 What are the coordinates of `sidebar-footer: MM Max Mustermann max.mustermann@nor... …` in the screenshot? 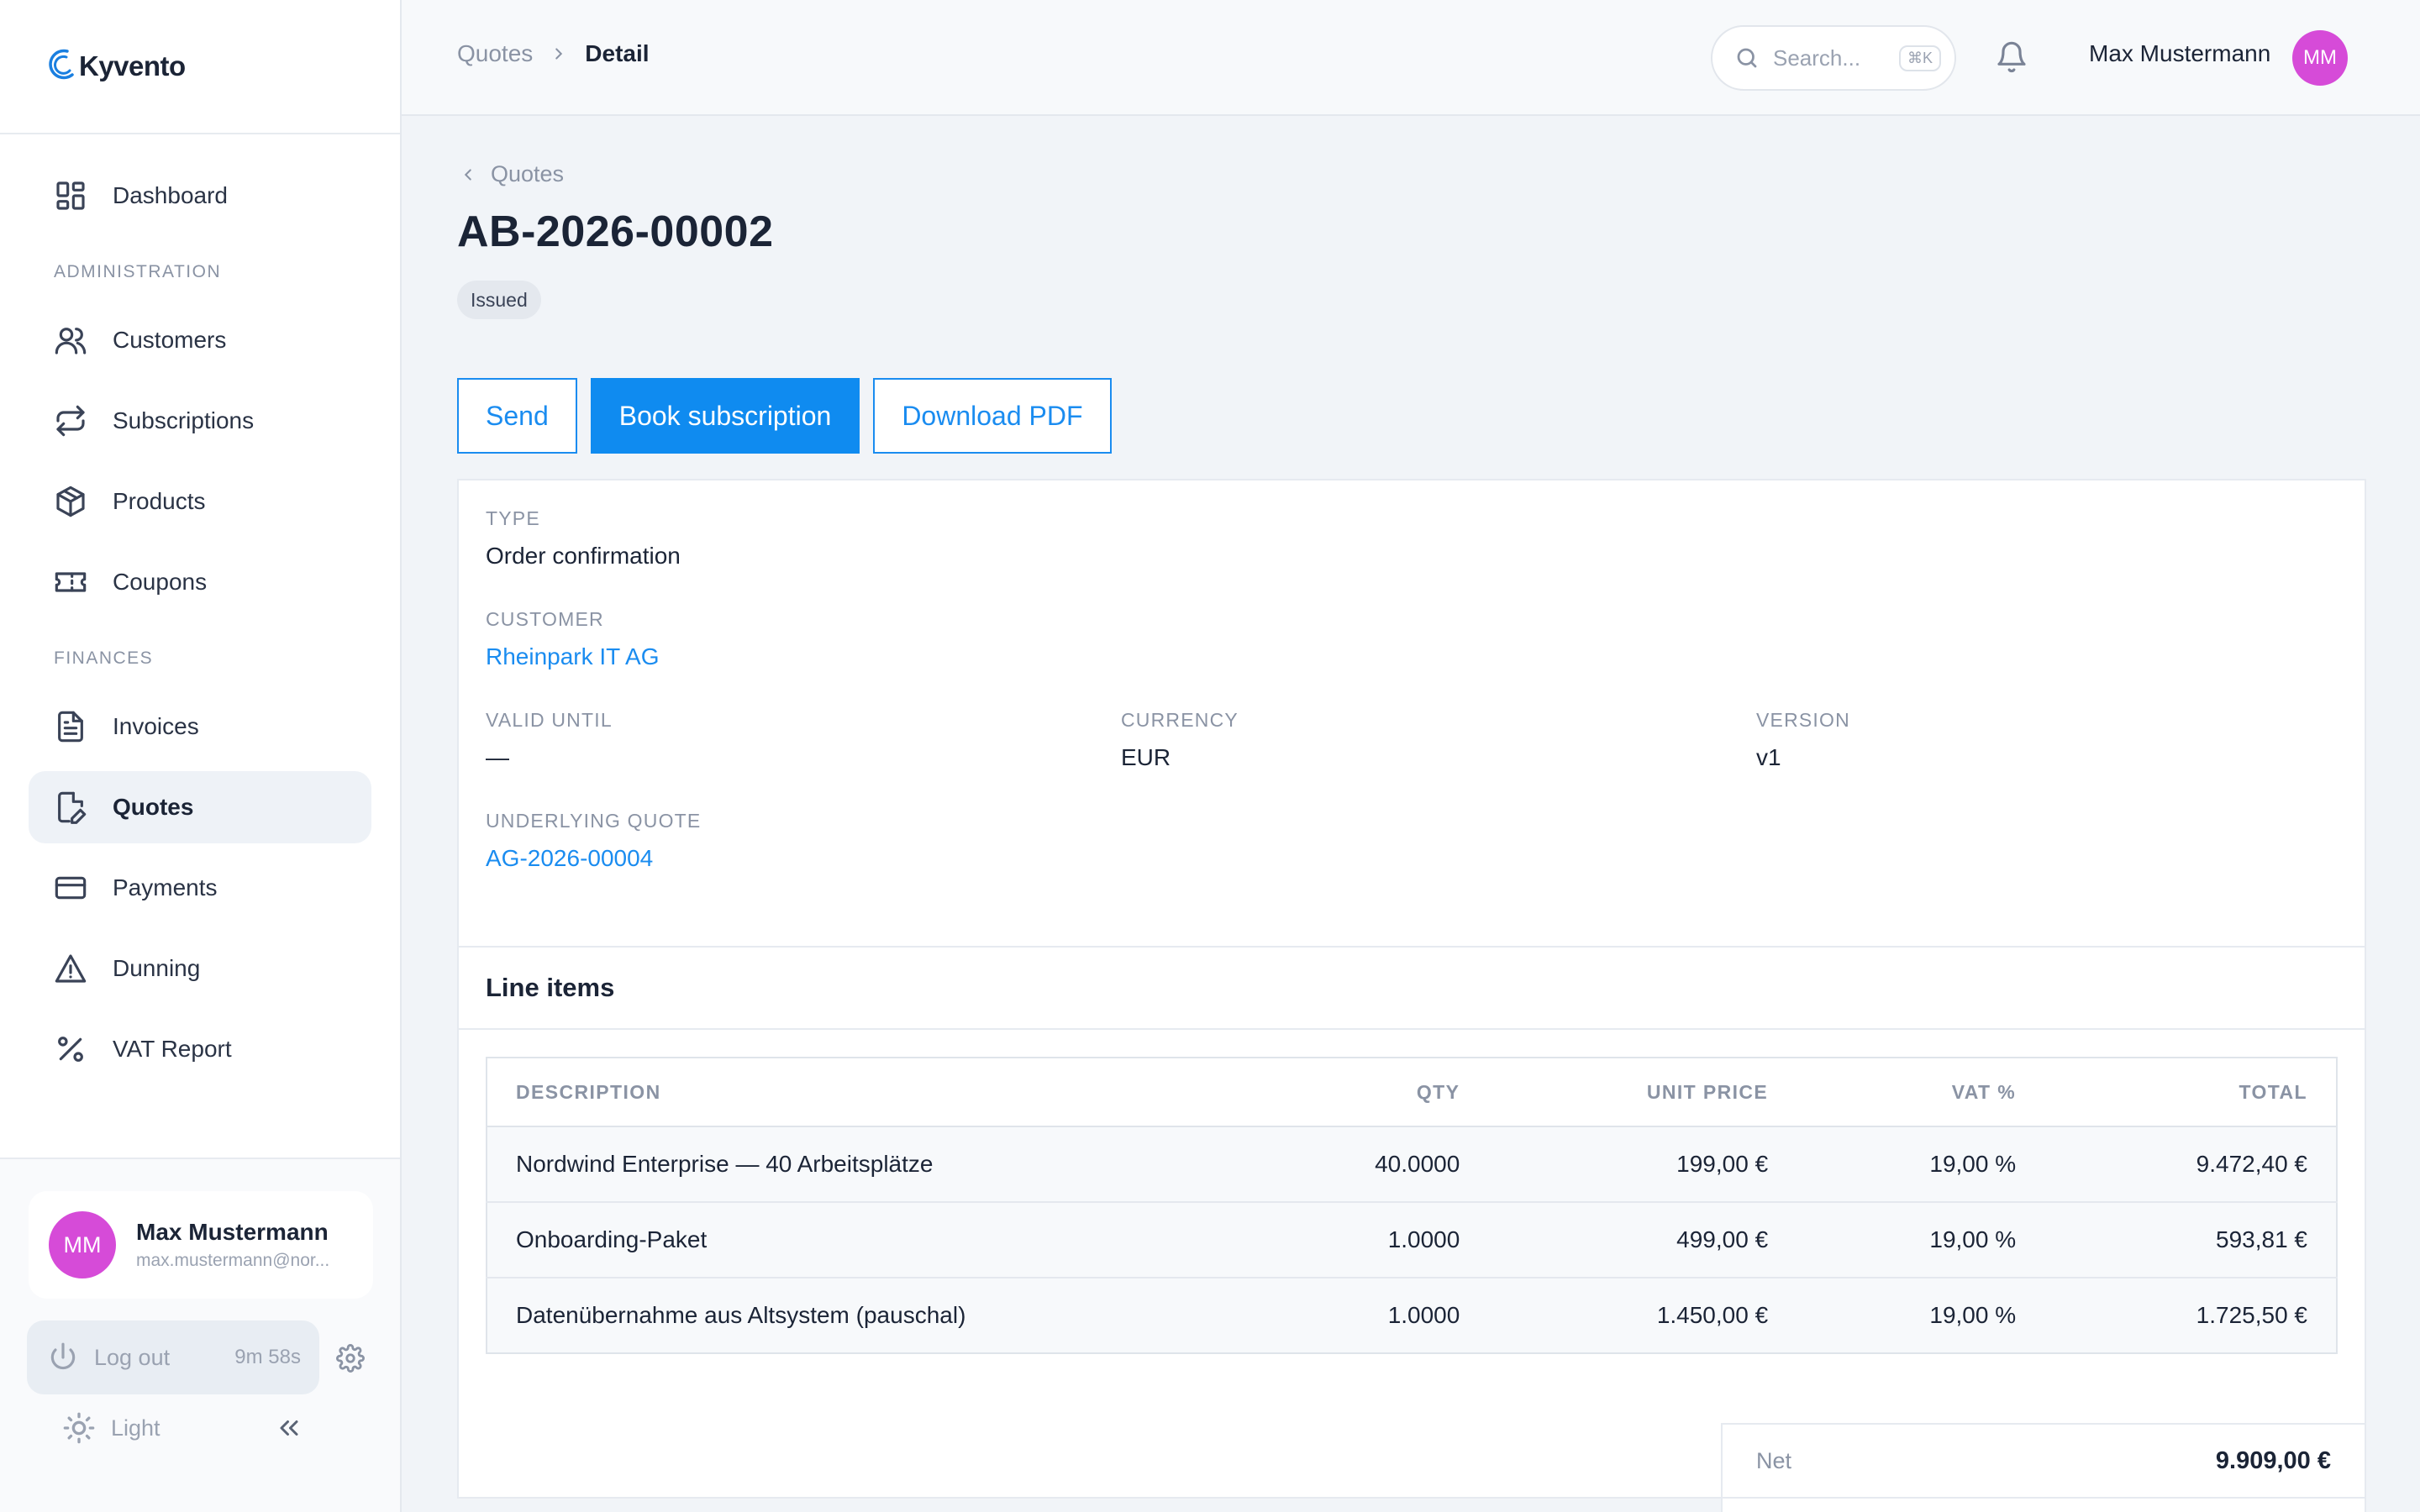 It's located at (200, 1335).